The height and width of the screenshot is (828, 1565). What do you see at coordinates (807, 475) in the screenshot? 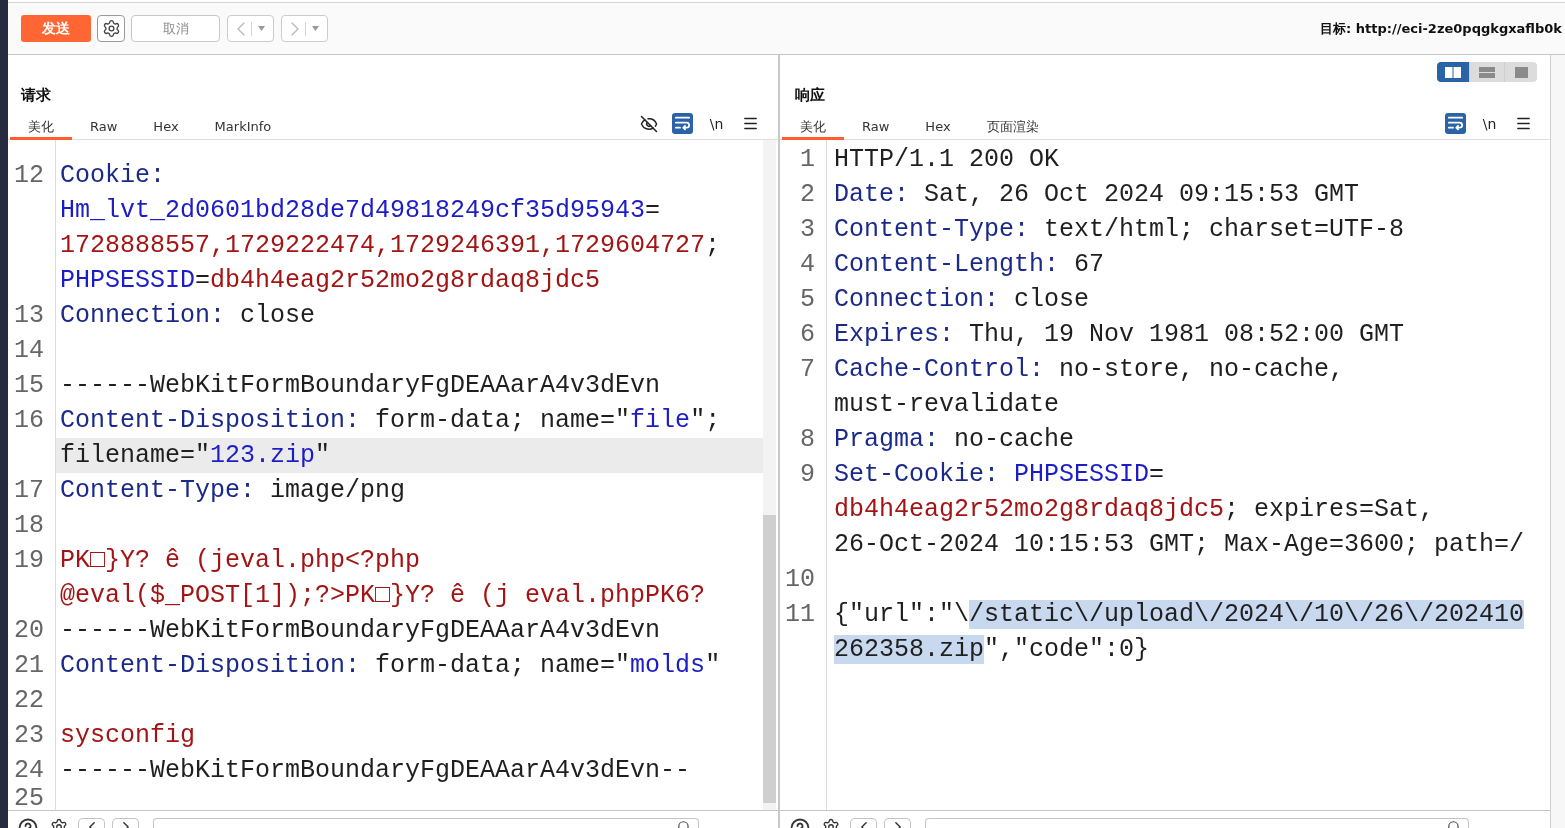
I see `line-number: 9` at bounding box center [807, 475].